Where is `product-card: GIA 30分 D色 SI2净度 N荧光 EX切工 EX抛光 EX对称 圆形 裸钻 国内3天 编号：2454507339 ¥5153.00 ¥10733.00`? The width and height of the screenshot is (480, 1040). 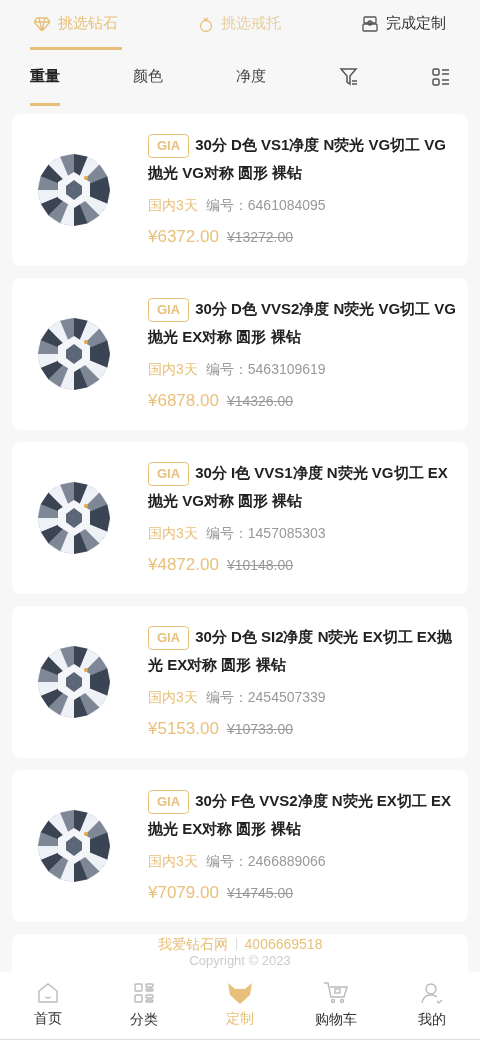 product-card: GIA 30分 D色 SI2净度 N荧光 EX切工 EX抛光 EX对称 圆形 裸钻 国内3天 编号：2454507339 ¥5153.00 ¥10733.00 is located at coordinates (240, 682).